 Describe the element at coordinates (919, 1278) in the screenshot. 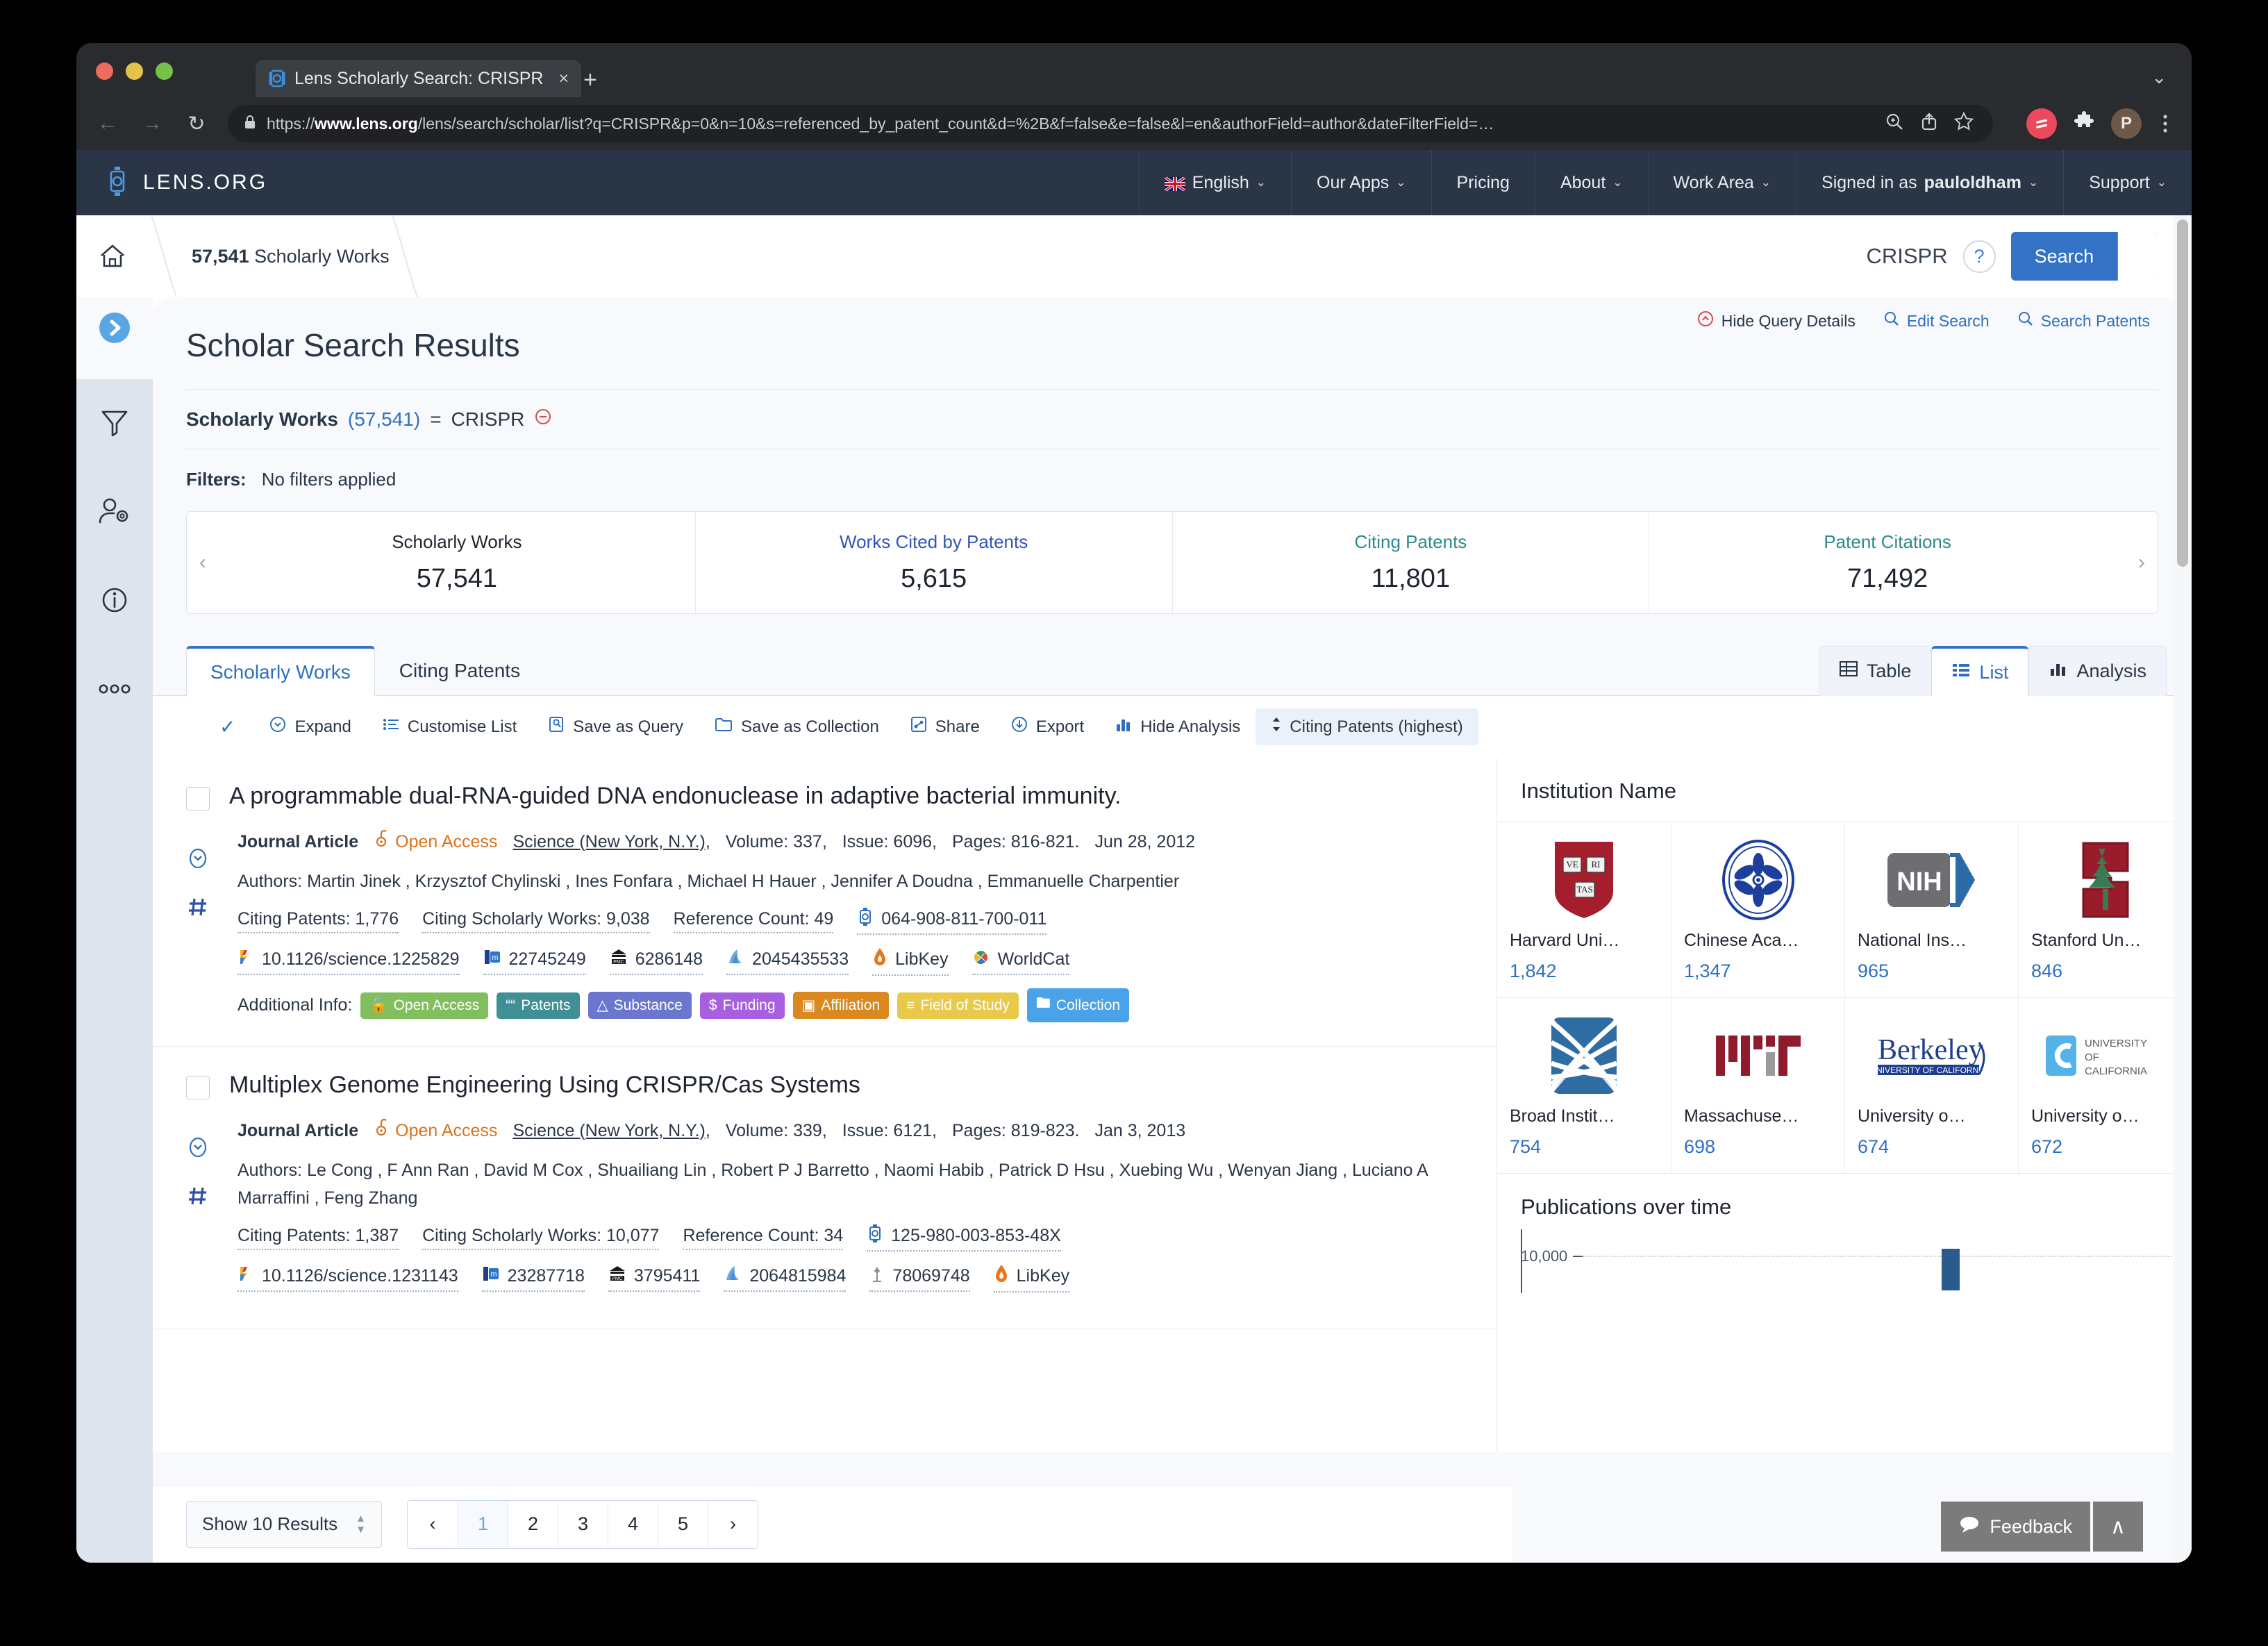

I see `identifier-core: 78069748` at that location.